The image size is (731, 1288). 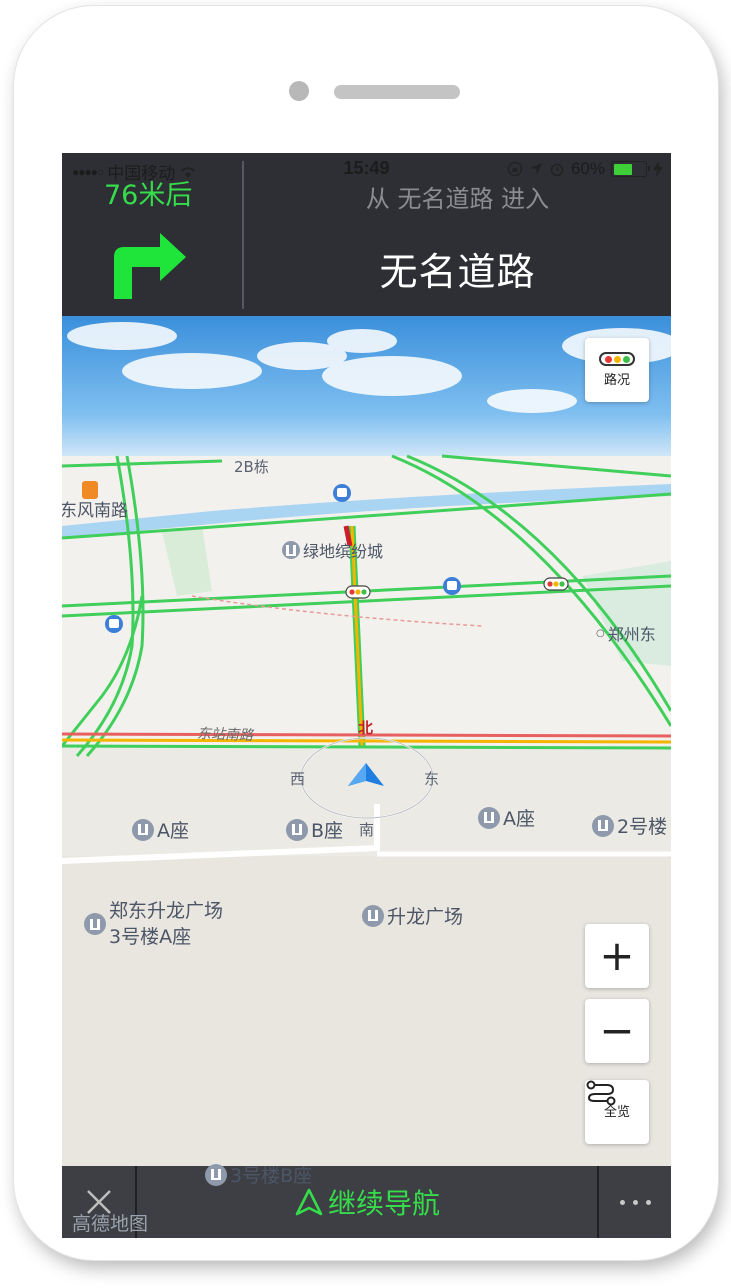 What do you see at coordinates (412, 915) in the screenshot?
I see `map-poi-shenglong: 升龙广场` at bounding box center [412, 915].